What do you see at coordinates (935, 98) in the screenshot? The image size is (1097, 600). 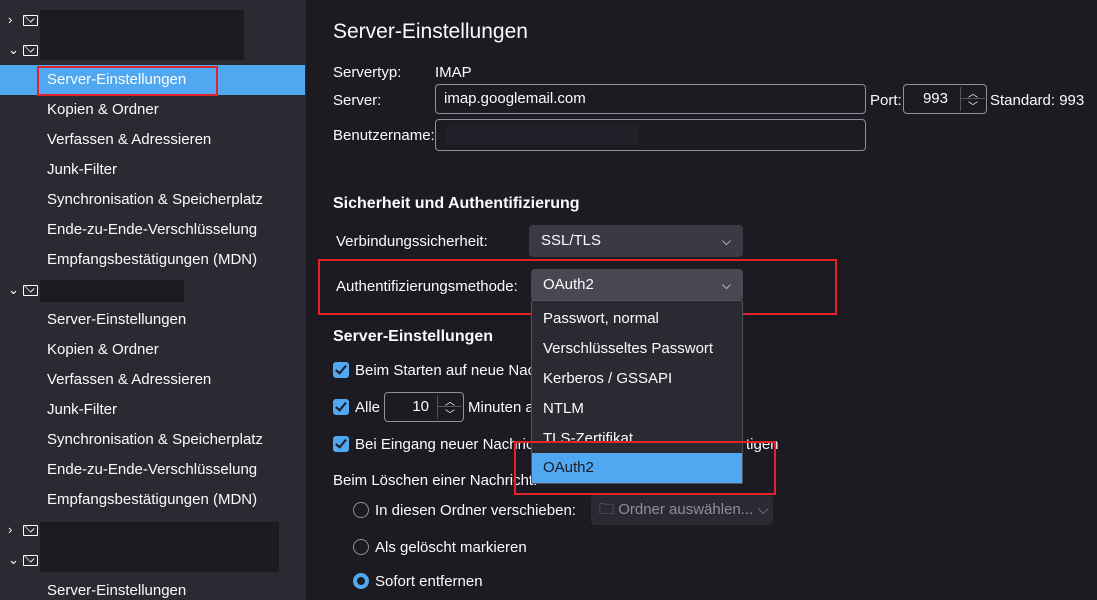 I see `port-value: 993` at bounding box center [935, 98].